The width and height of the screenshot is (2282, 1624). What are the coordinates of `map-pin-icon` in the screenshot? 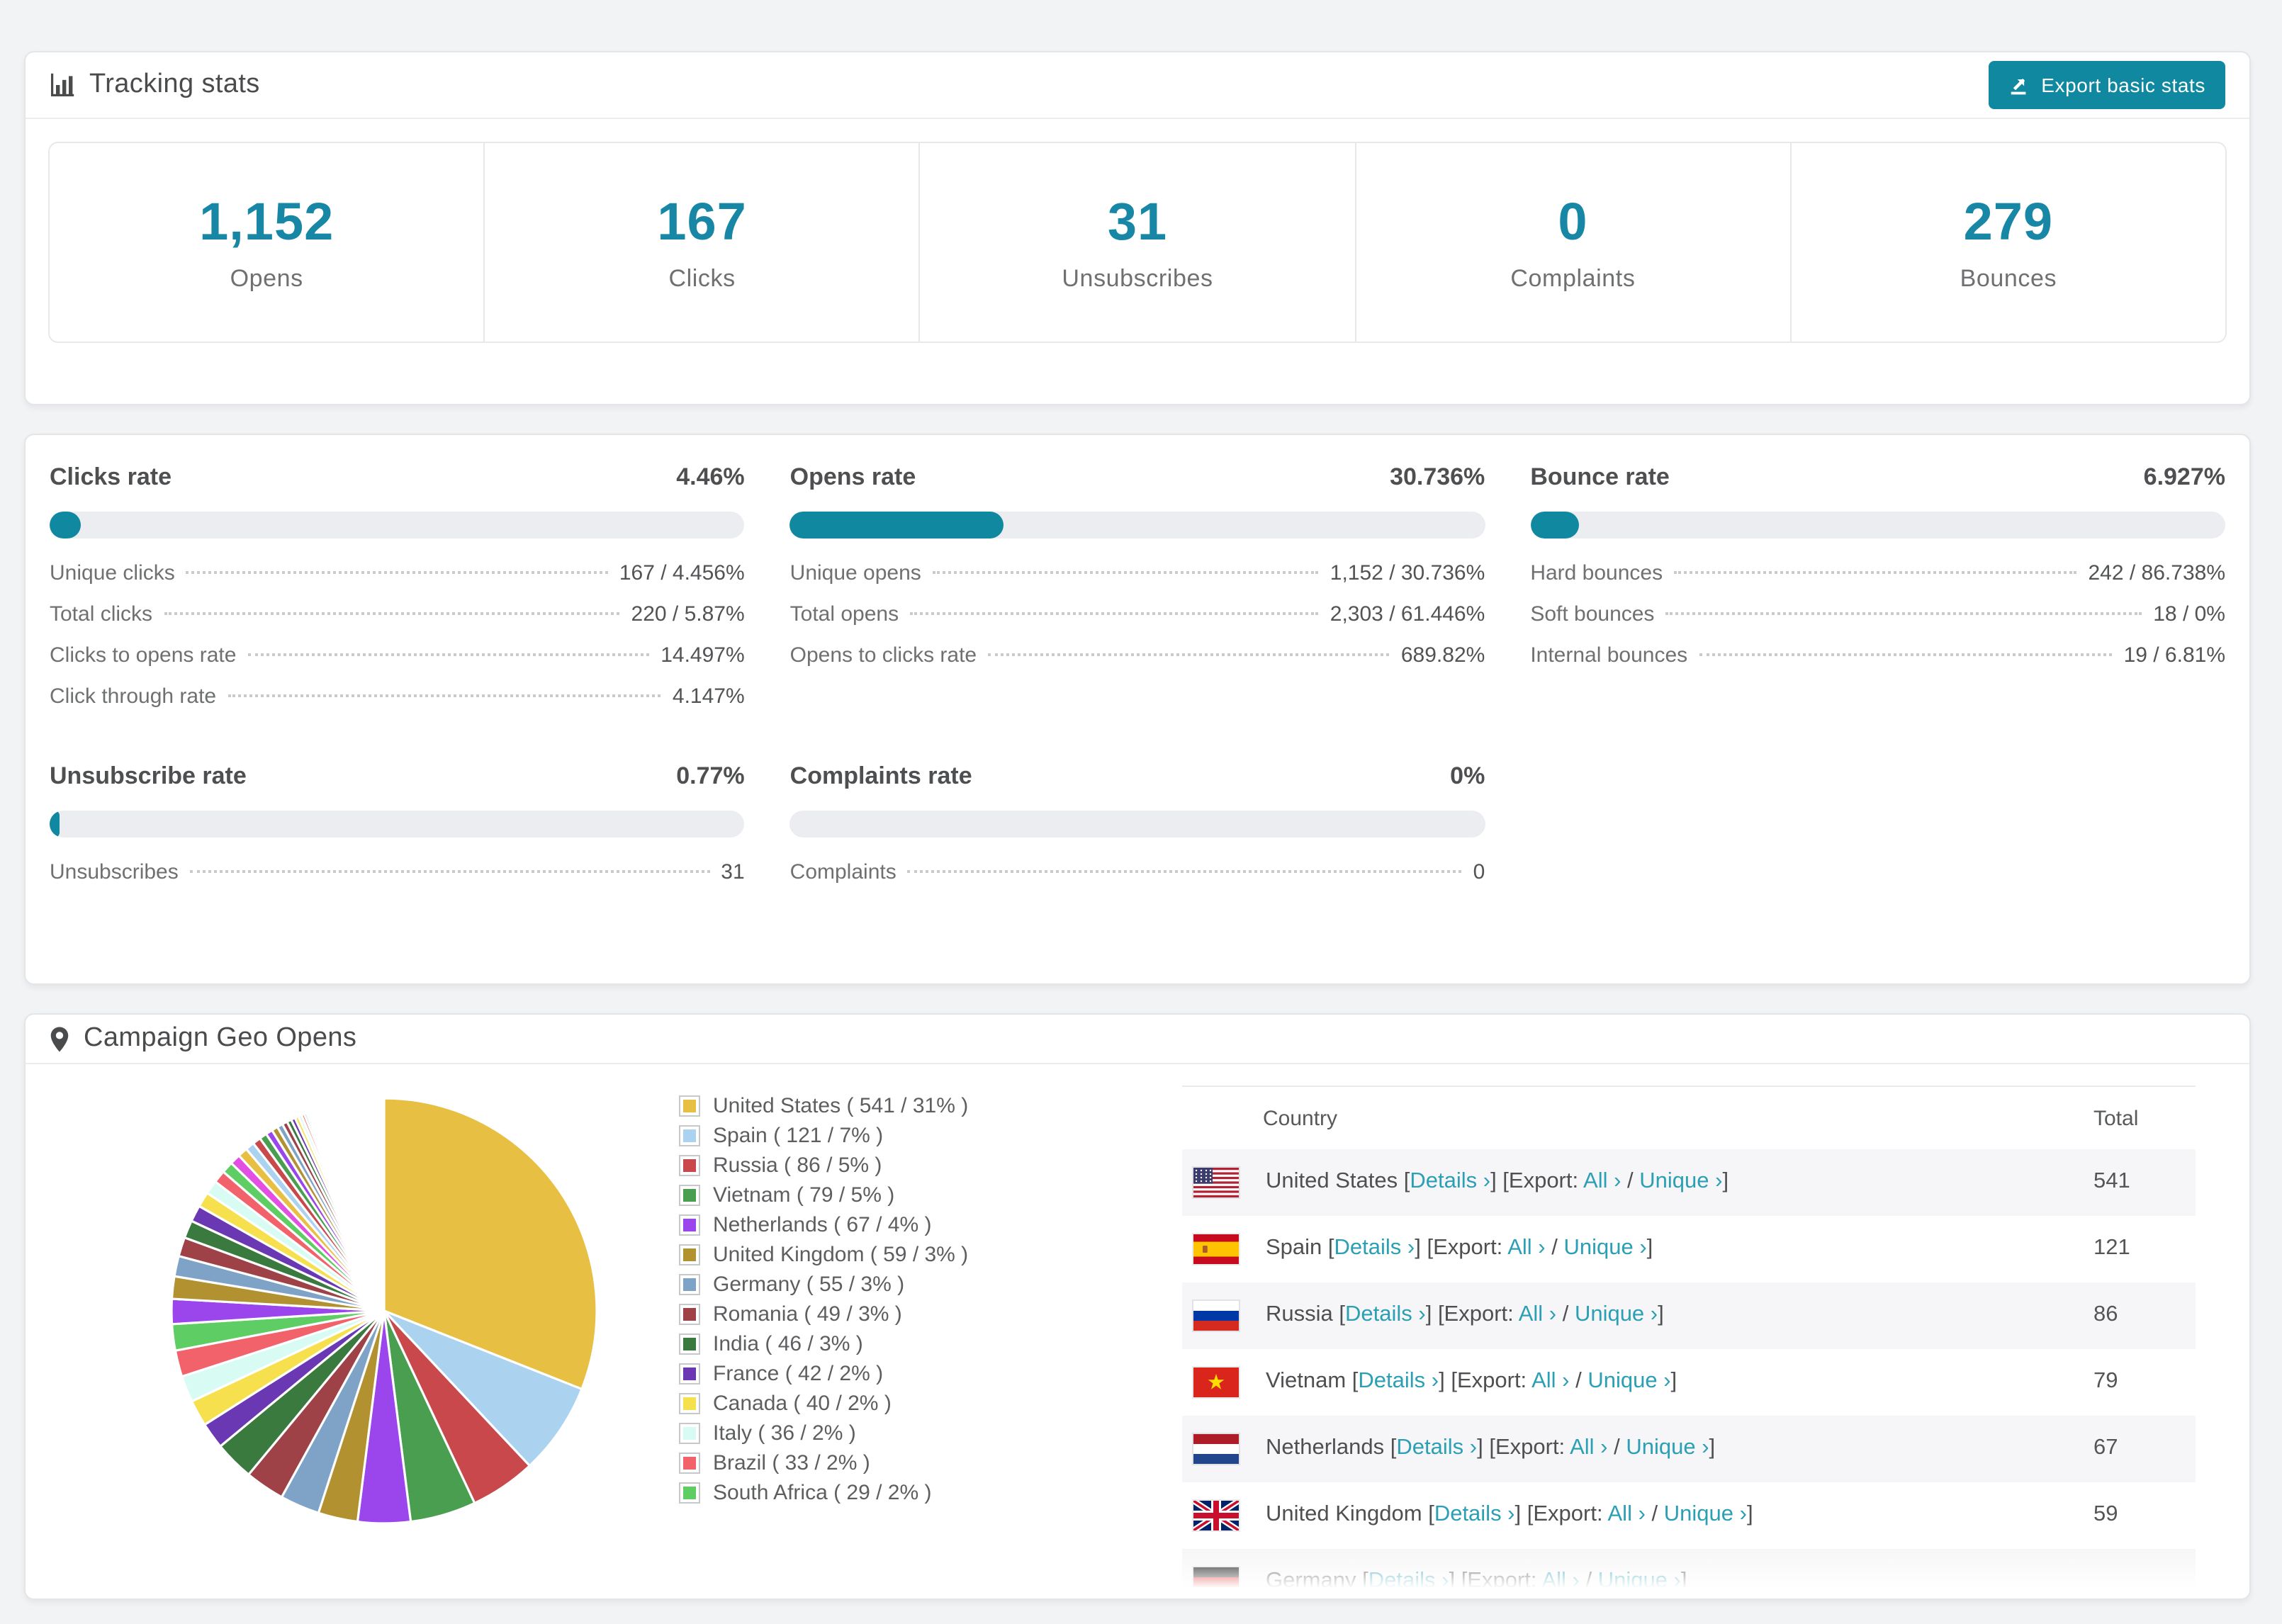 It's located at (60, 1039).